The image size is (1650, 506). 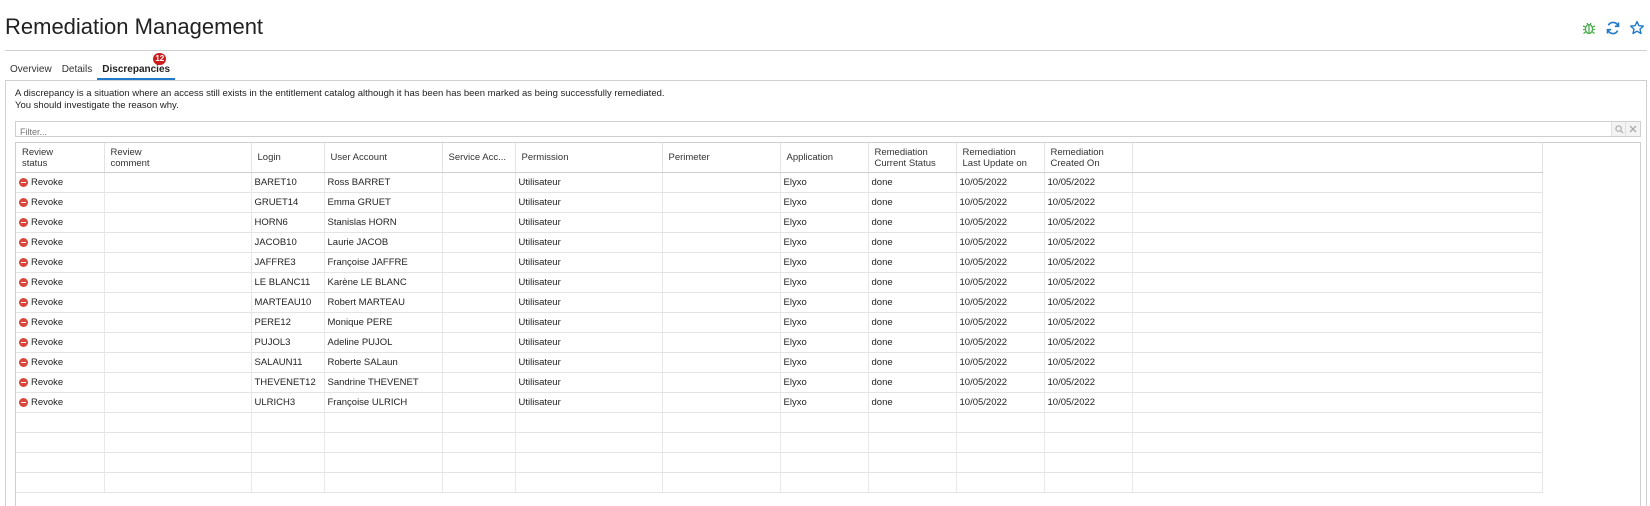 What do you see at coordinates (1000, 158) in the screenshot?
I see `column-header-remediation-last-update: Remediation Last Update on` at bounding box center [1000, 158].